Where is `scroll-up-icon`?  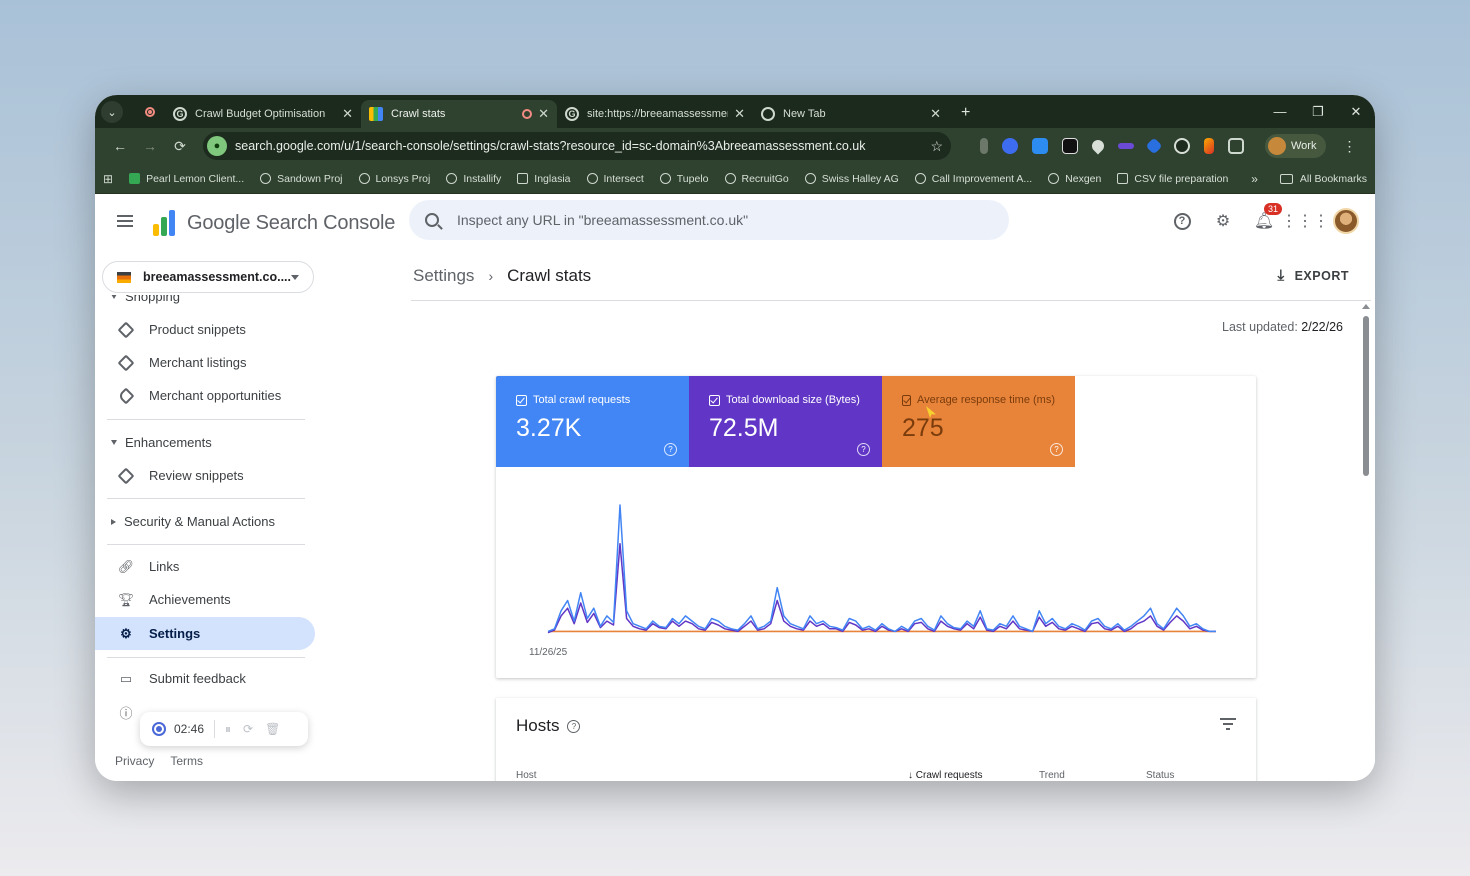
scroll-up-icon is located at coordinates (1366, 306).